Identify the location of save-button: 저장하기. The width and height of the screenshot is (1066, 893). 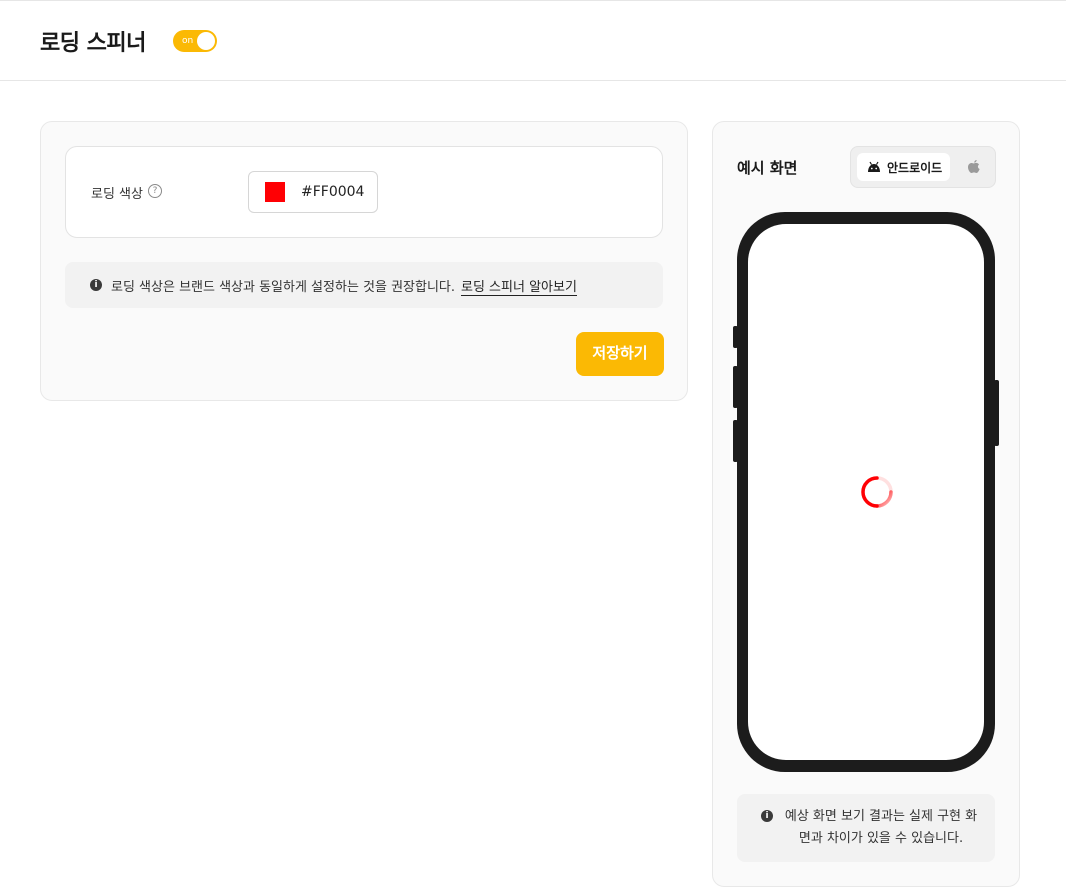
(620, 354).